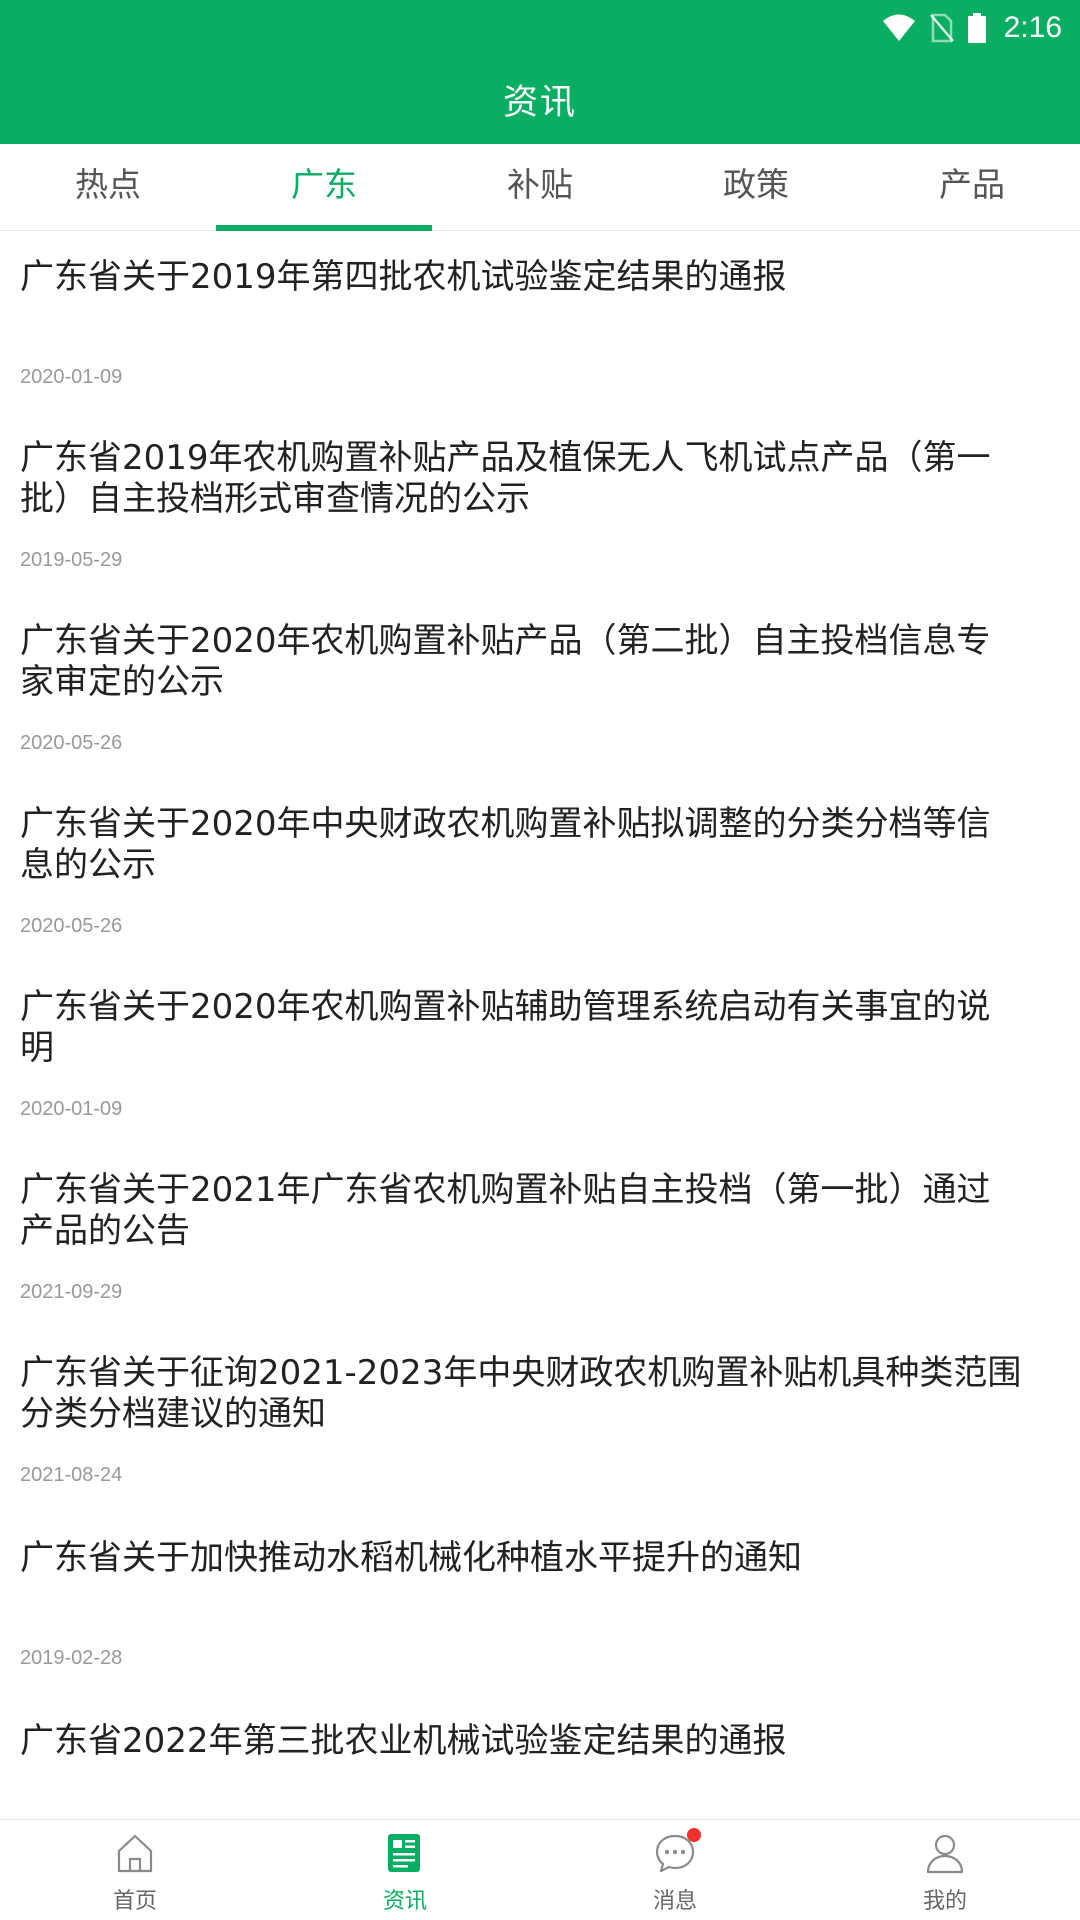 Image resolution: width=1080 pixels, height=1920 pixels. I want to click on tab-subsidy: 补贴, so click(540, 187).